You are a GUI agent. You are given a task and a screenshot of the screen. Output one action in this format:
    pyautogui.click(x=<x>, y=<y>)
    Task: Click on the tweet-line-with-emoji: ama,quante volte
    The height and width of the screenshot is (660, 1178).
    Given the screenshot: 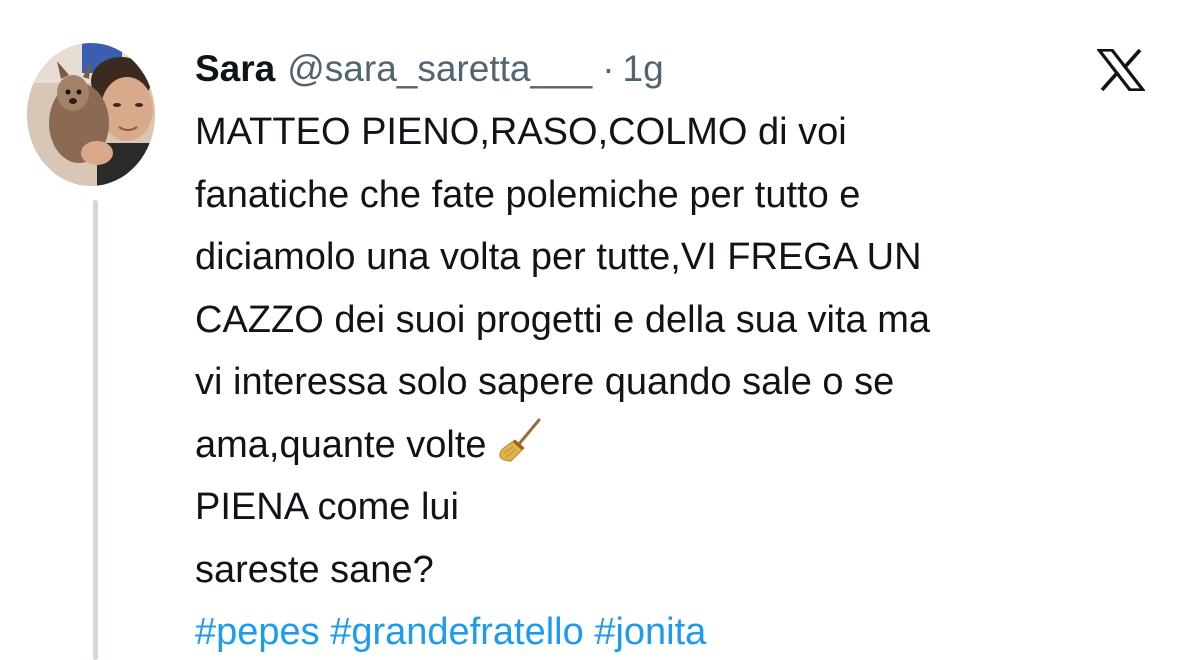 What is the action you would take?
    pyautogui.click(x=675, y=445)
    